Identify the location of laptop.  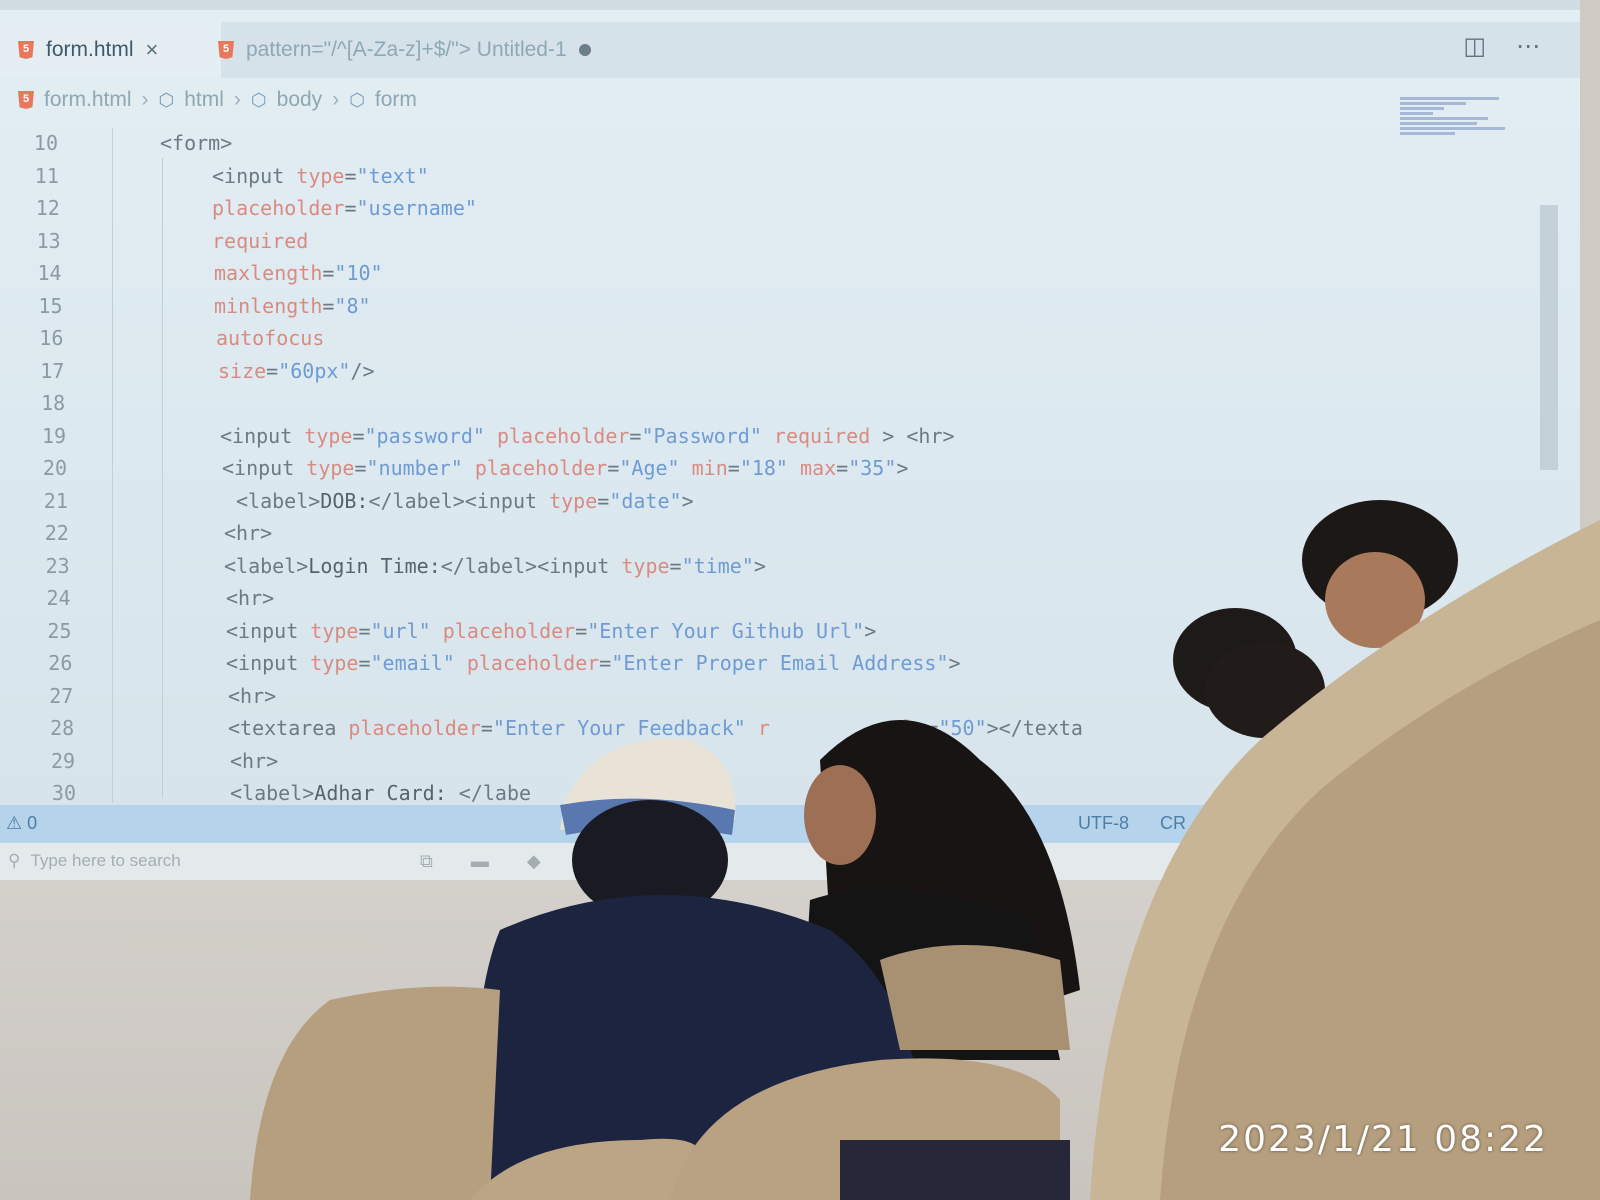
(955, 1170).